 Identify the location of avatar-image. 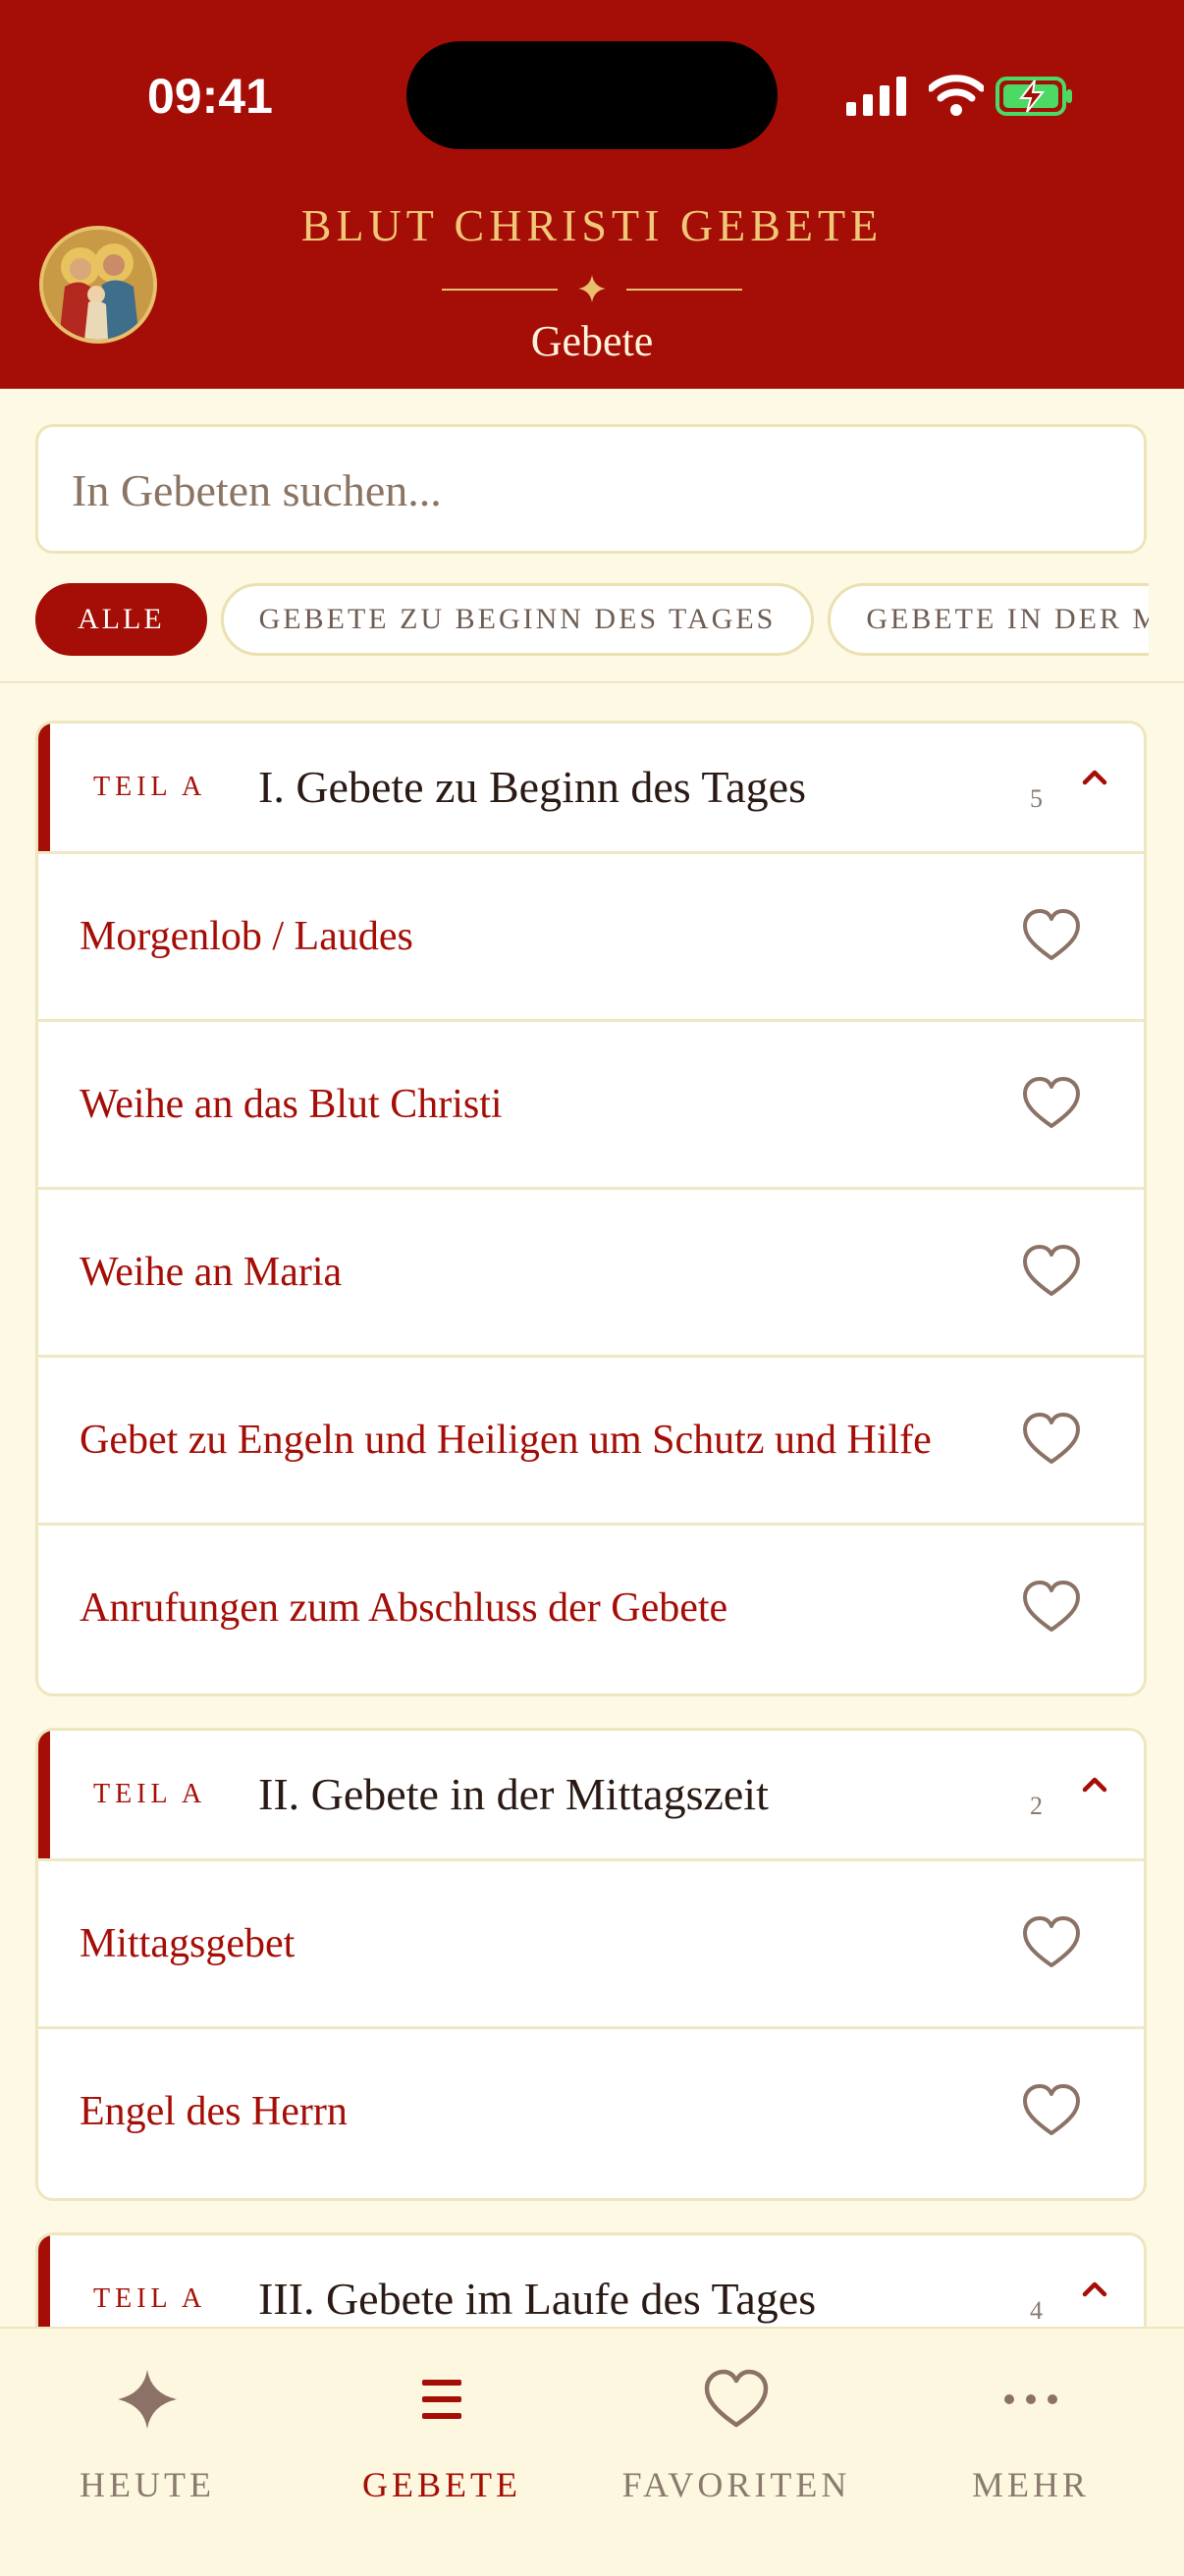
(98, 285).